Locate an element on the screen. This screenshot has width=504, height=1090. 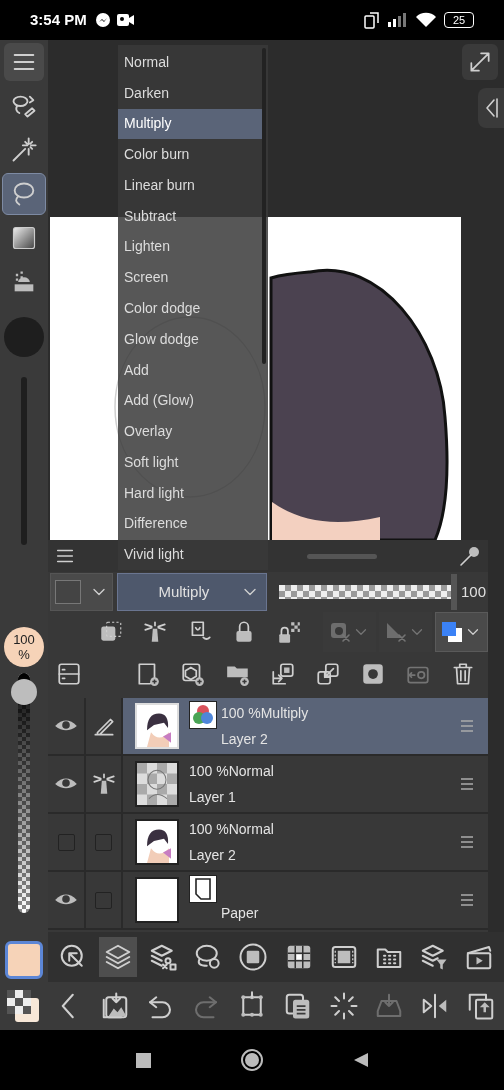
layer-color-dropdown is located at coordinates (82, 592).